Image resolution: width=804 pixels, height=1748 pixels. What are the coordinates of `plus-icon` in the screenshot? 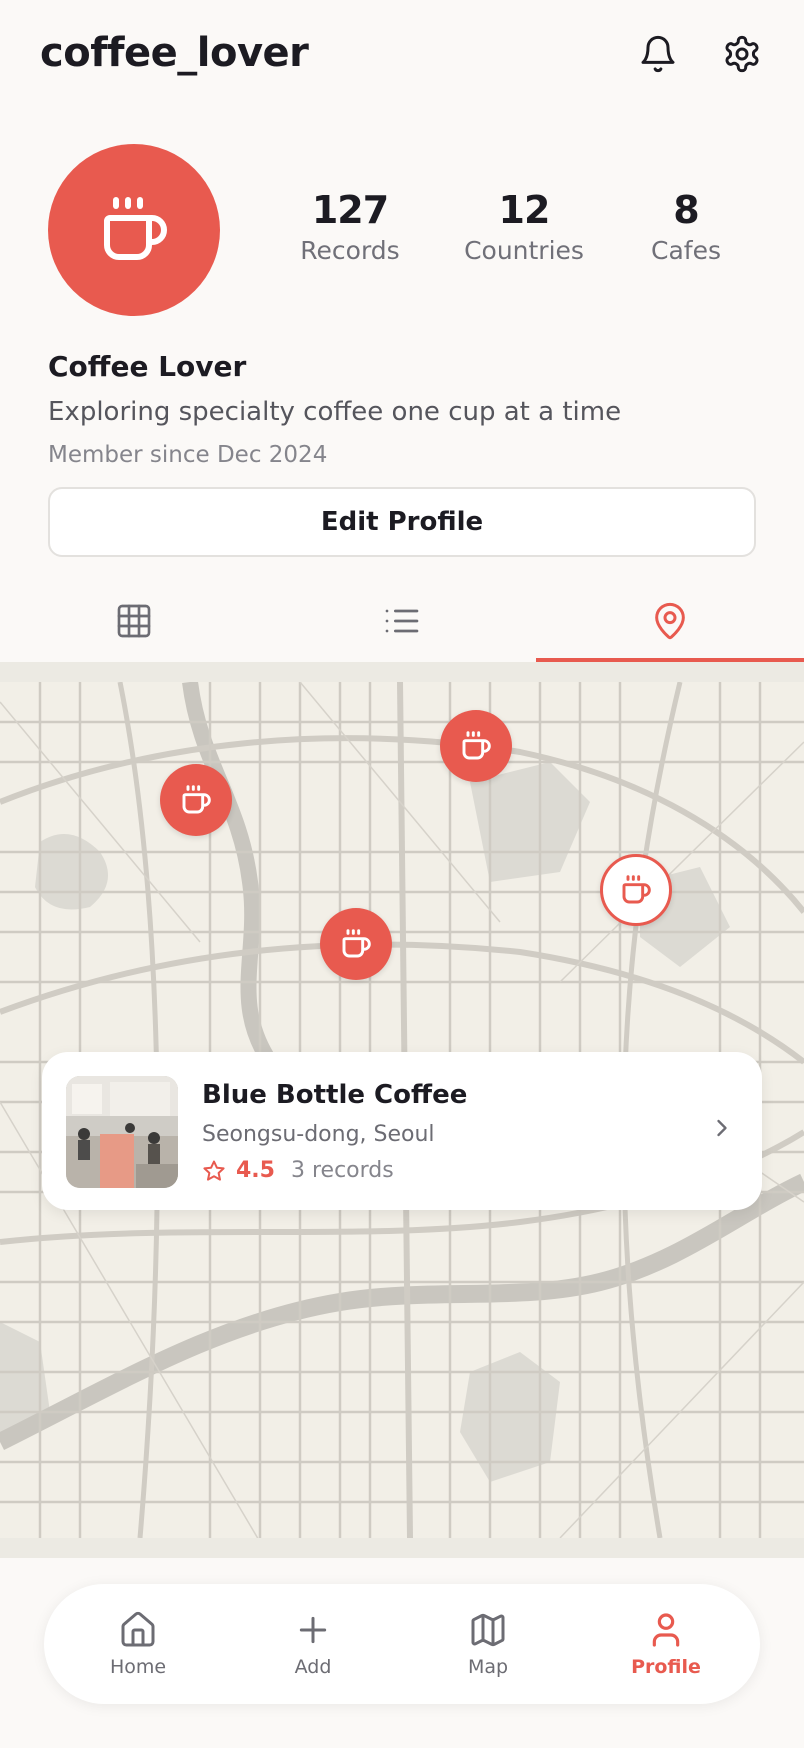 It's located at (313, 1630).